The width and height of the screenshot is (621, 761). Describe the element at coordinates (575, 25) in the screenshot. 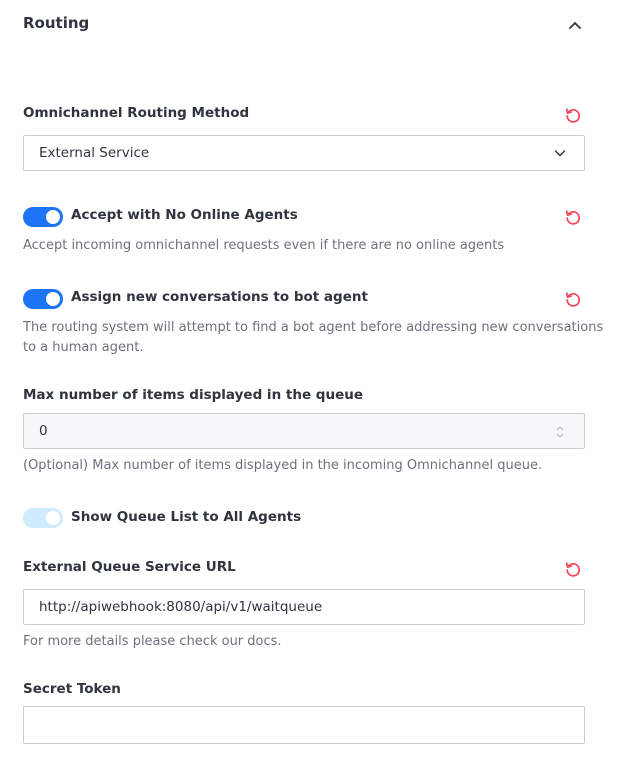

I see `chevron-up-icon` at that location.